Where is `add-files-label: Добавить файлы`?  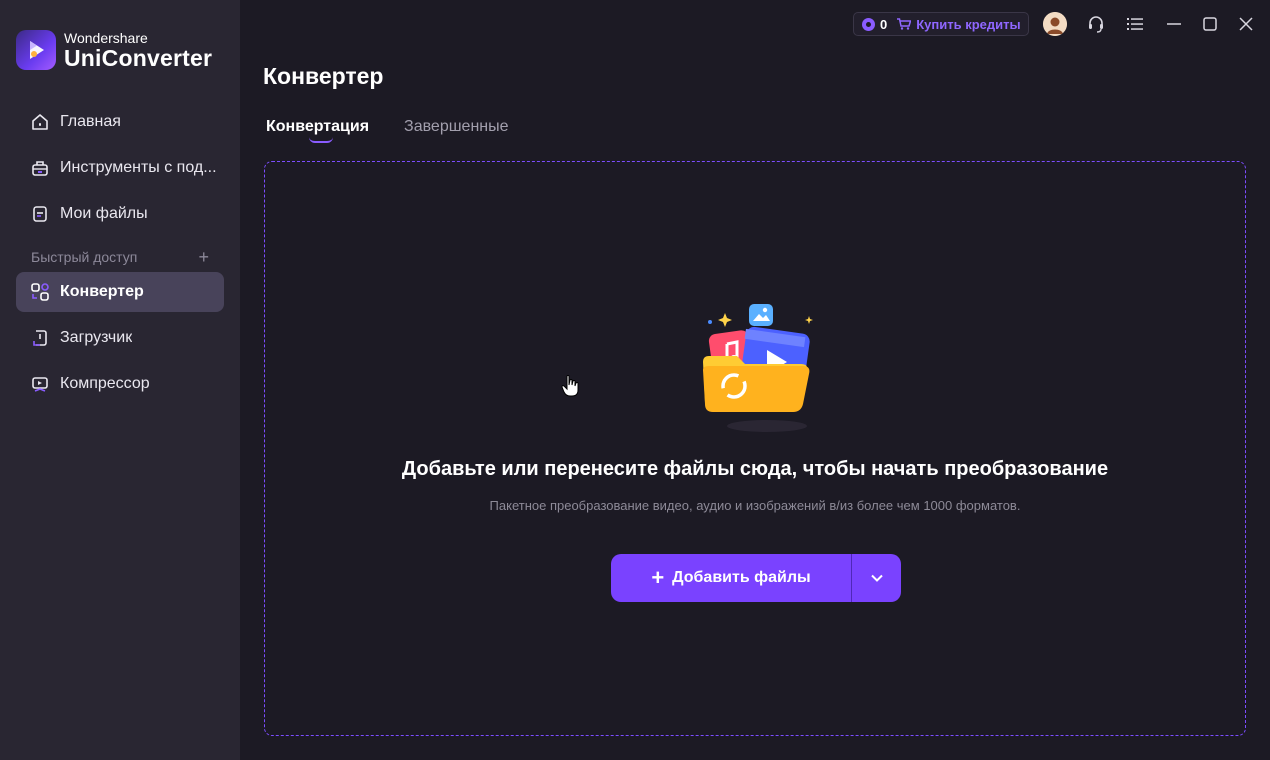
add-files-label: Добавить файлы is located at coordinates (741, 577).